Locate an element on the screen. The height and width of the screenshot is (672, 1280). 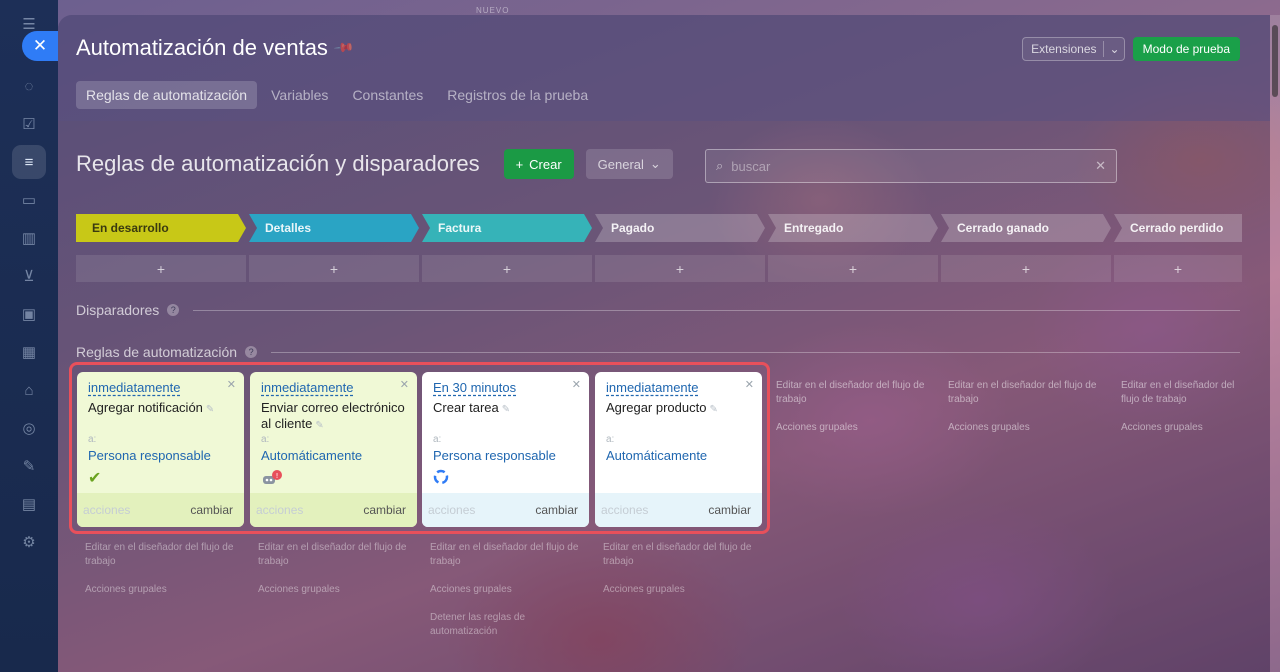
rule-action-text: Agregar notificación is located at coordinates (145, 407).